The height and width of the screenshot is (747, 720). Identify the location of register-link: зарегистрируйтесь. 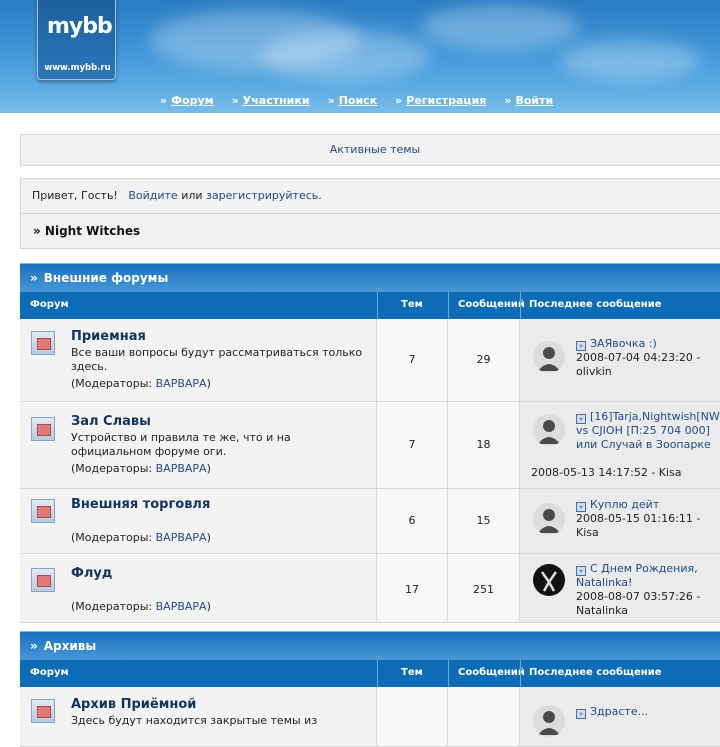
(262, 195).